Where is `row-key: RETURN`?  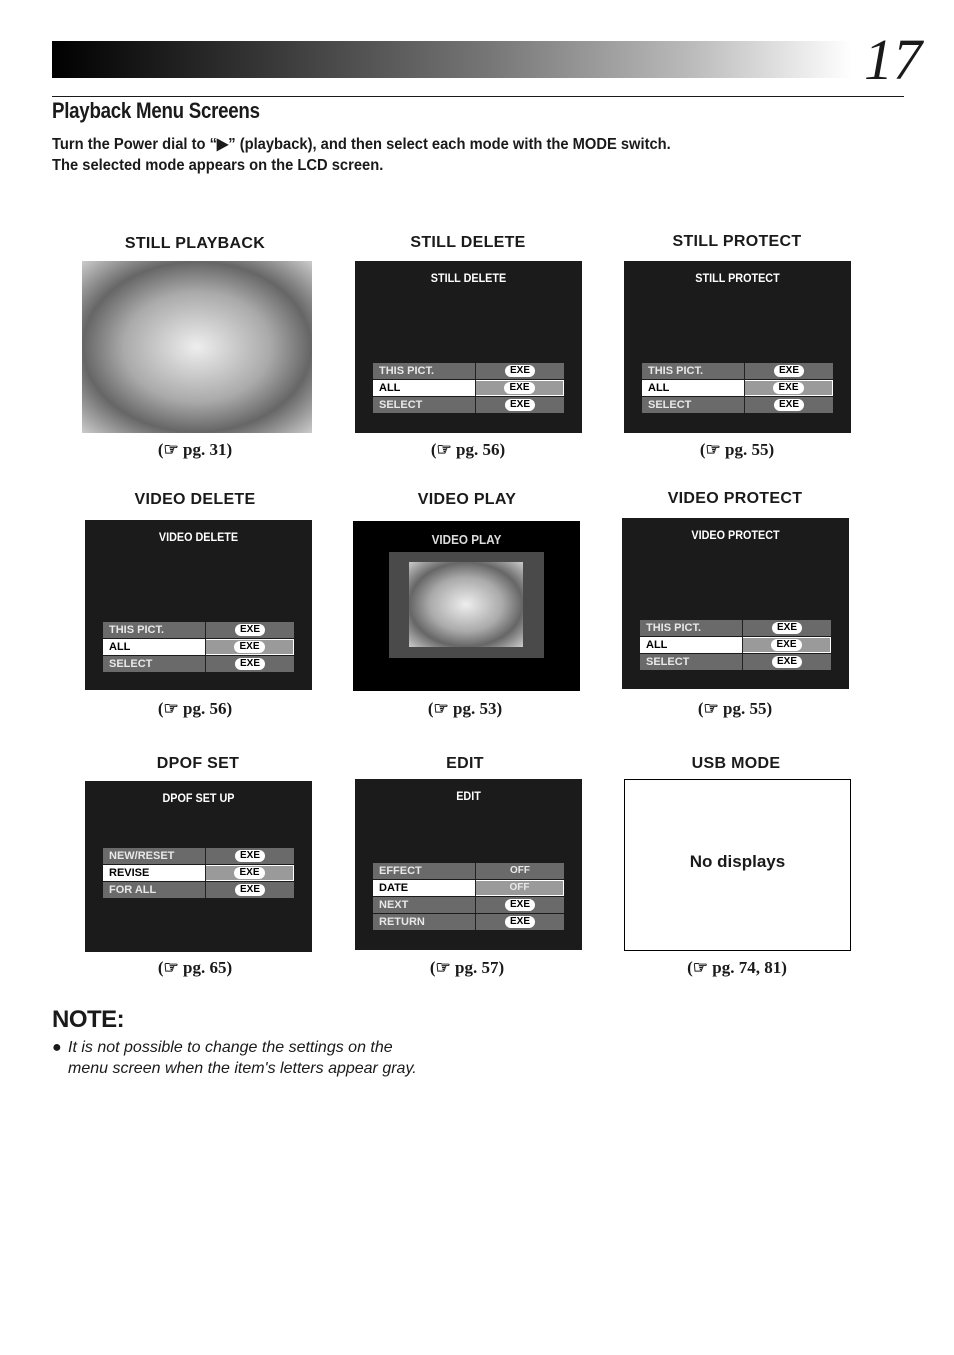 row-key: RETURN is located at coordinates (424, 922).